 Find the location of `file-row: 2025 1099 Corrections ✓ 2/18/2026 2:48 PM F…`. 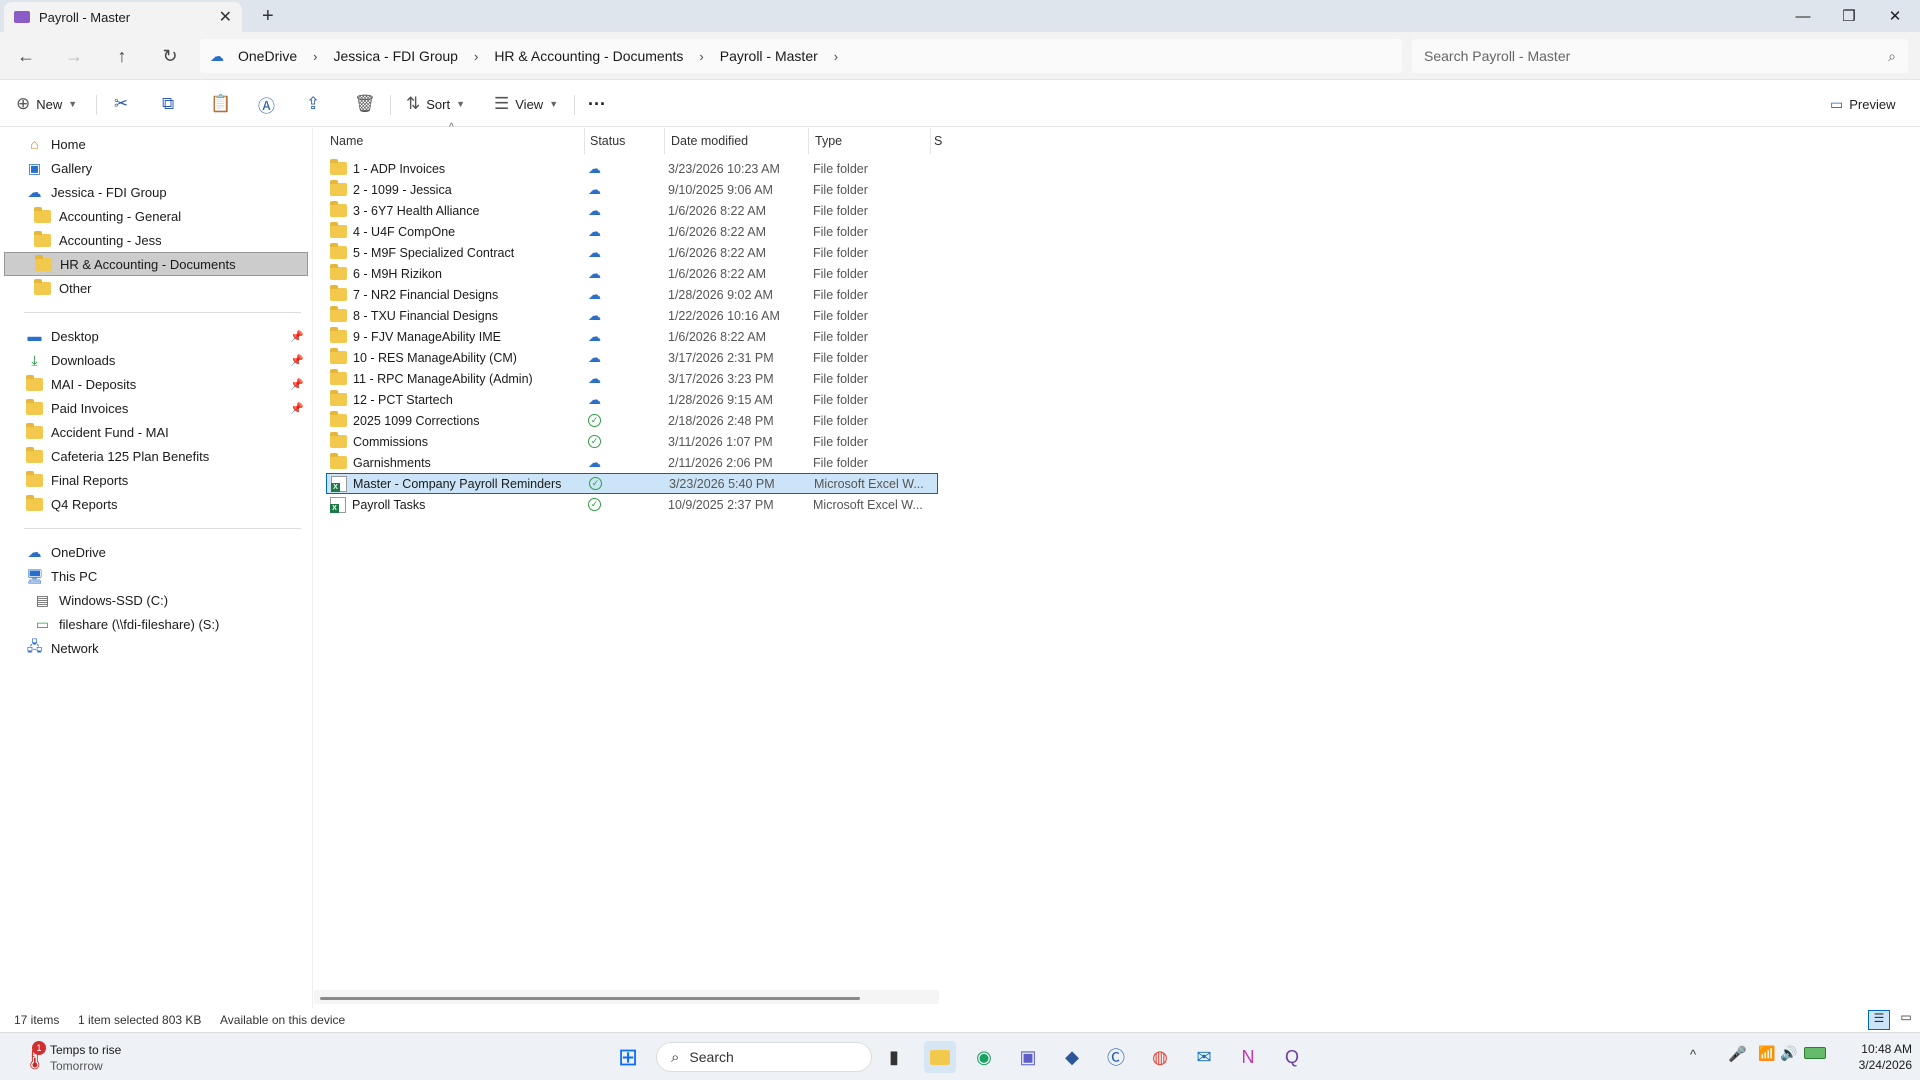

file-row: 2025 1099 Corrections ✓ 2/18/2026 2:48 PM F… is located at coordinates (632, 420).